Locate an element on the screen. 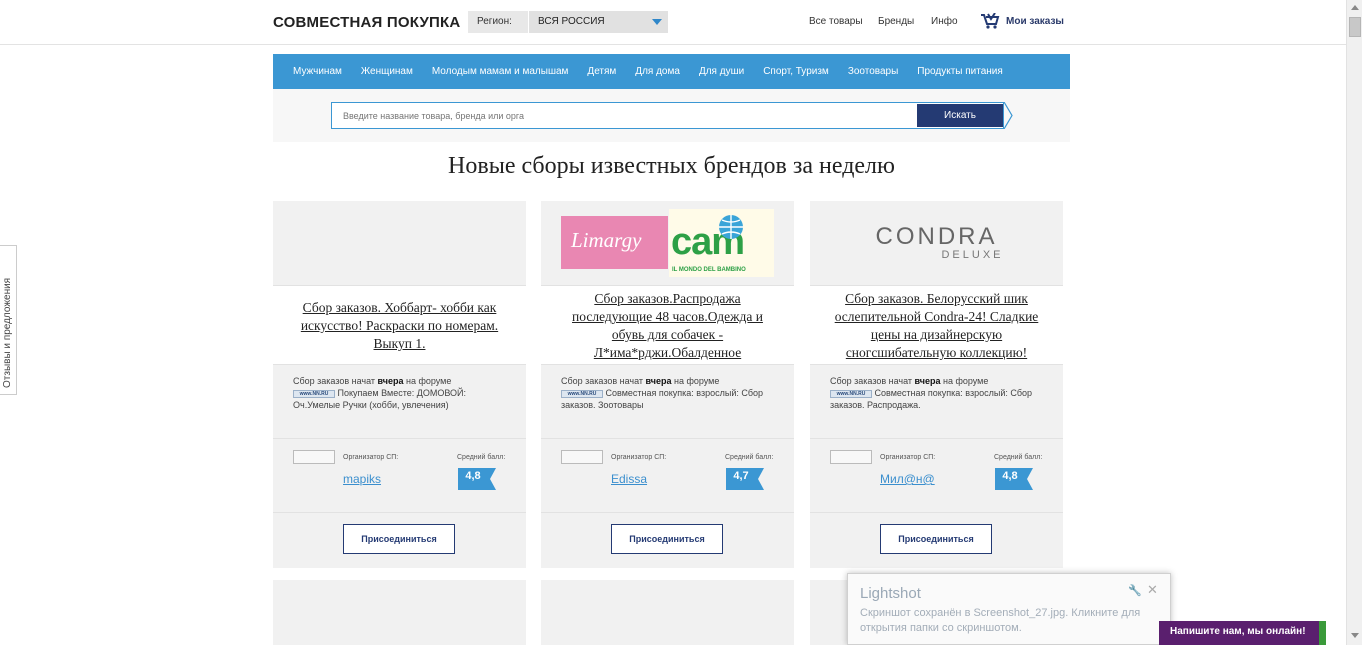 Image resolution: width=1362 pixels, height=645 pixels. cam-logo: cam IL MONDO DEL BAMBINO is located at coordinates (721, 243).